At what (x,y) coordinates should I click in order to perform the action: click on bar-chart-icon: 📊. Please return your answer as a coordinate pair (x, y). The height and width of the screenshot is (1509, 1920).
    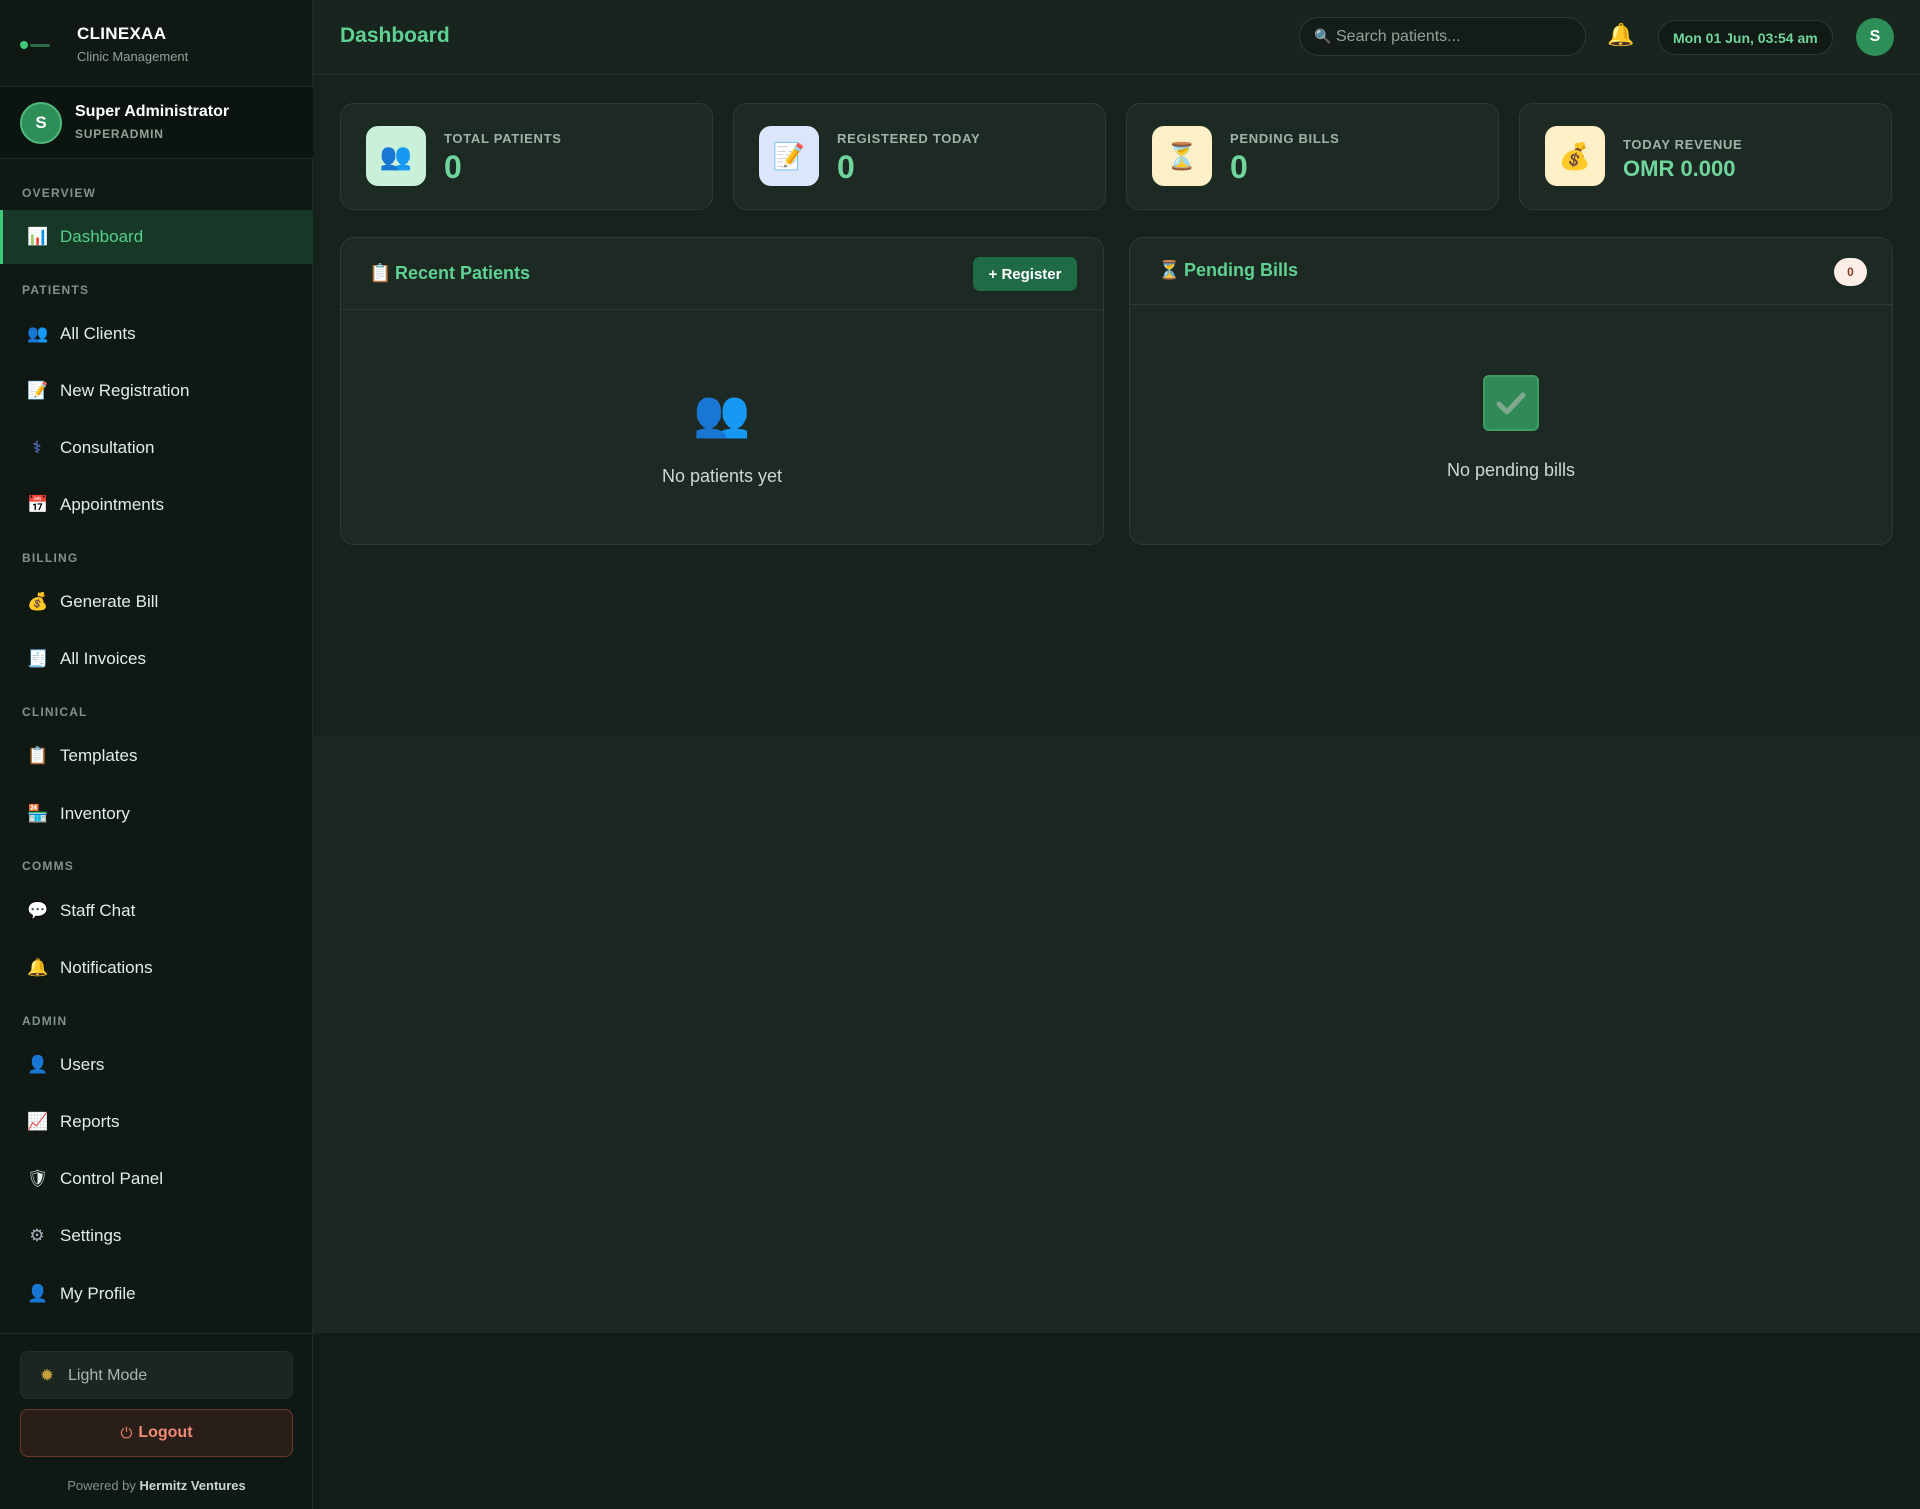
    Looking at the image, I should click on (38, 236).